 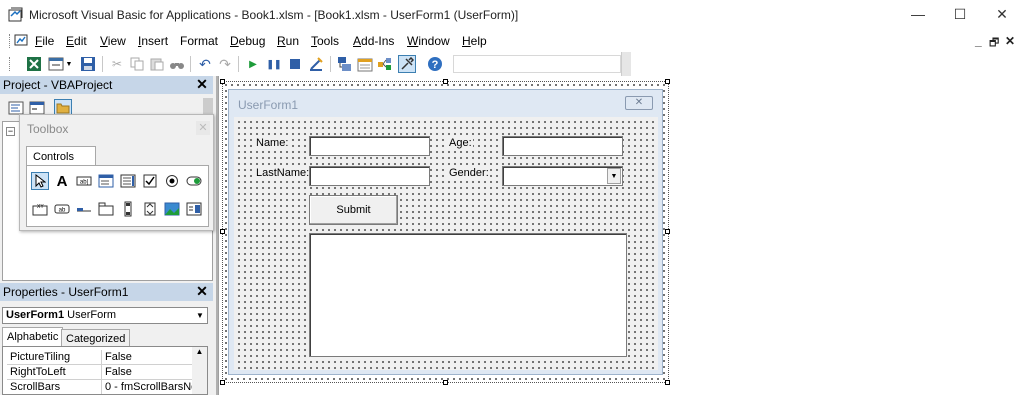 I want to click on select-objects-icon, so click(x=40, y=181).